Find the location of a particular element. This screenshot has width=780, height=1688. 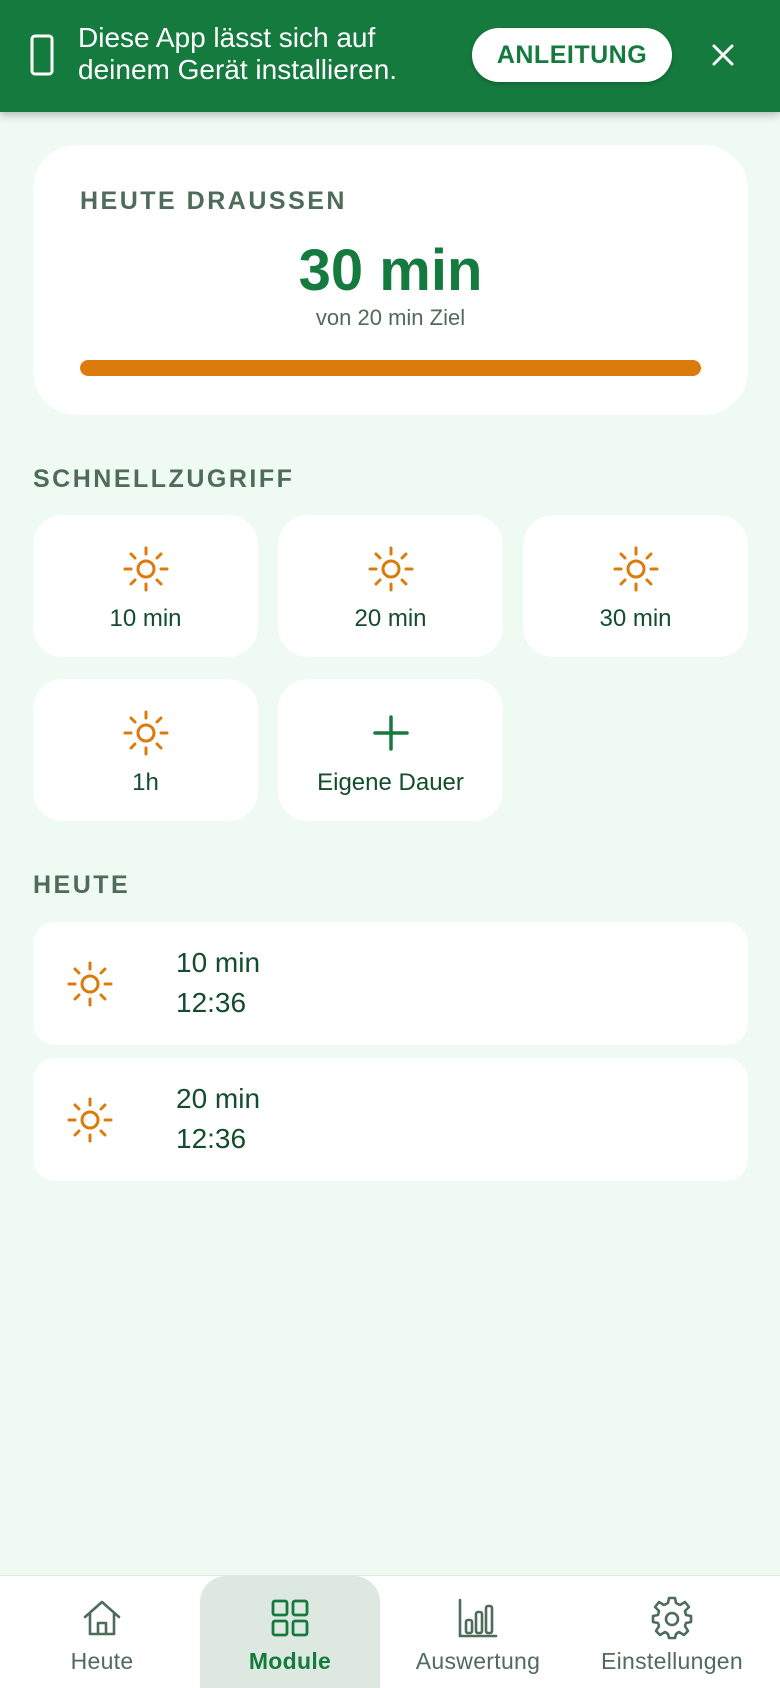

quick-tile-label: 1h is located at coordinates (145, 782).